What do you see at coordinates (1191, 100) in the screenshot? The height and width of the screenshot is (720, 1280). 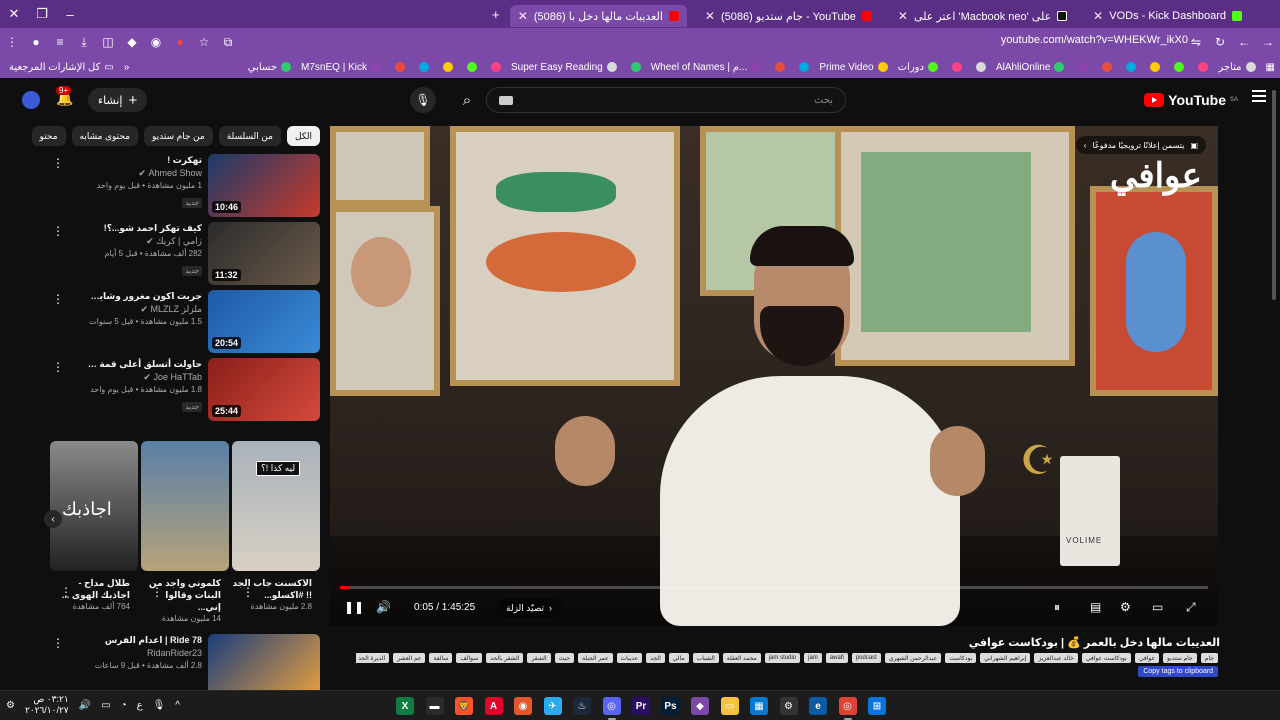 I see `youtube-logo: YouTube SA` at bounding box center [1191, 100].